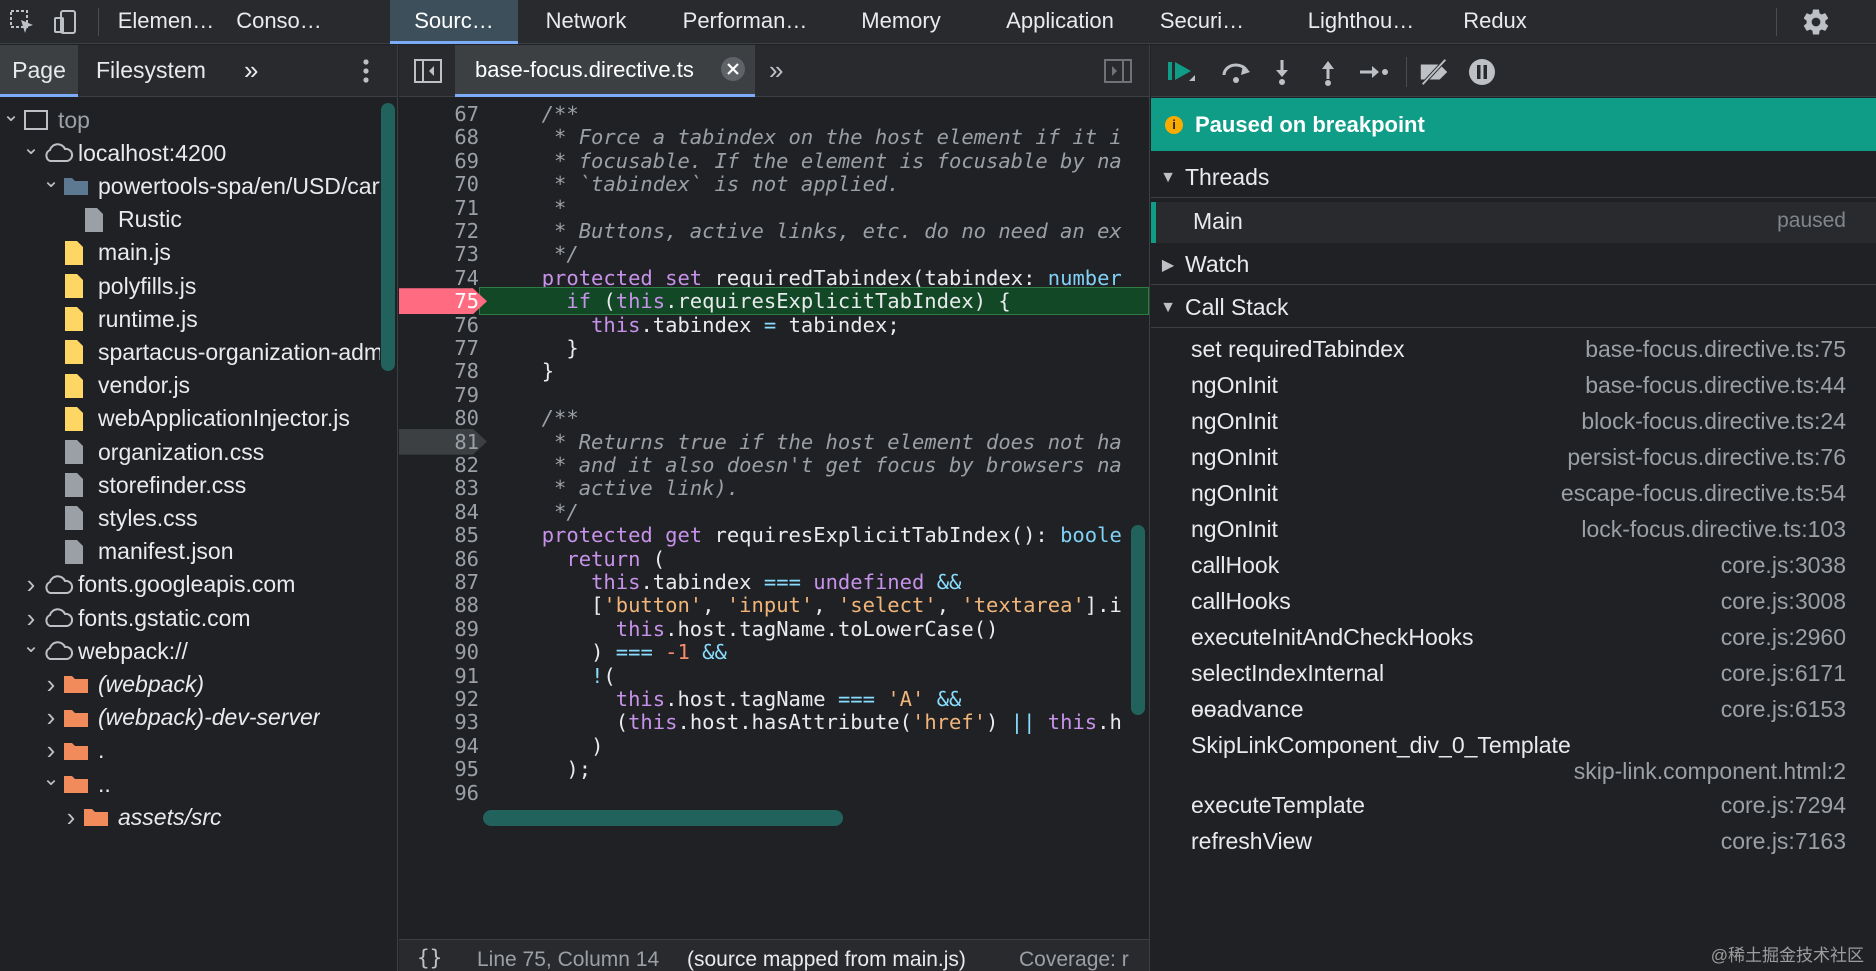 The width and height of the screenshot is (1876, 971). What do you see at coordinates (259, 71) in the screenshot?
I see `more-tabs-chevron-icon: »` at bounding box center [259, 71].